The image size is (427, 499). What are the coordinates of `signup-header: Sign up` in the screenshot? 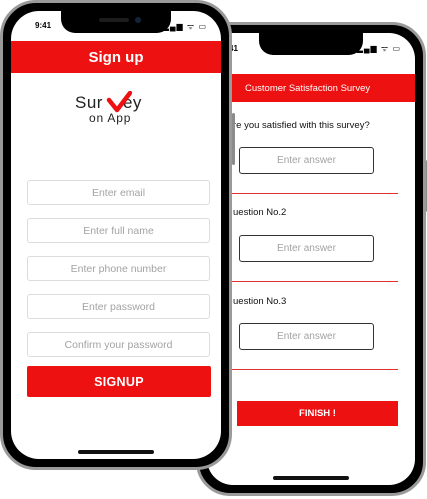 It's located at (116, 57).